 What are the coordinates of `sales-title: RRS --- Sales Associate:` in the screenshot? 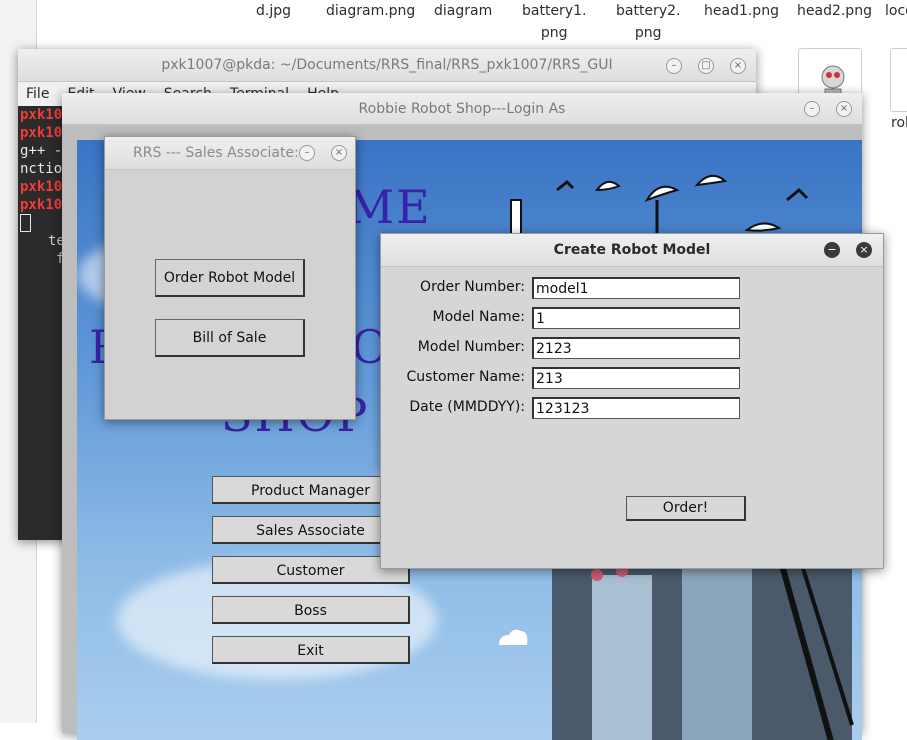 It's located at (216, 153).